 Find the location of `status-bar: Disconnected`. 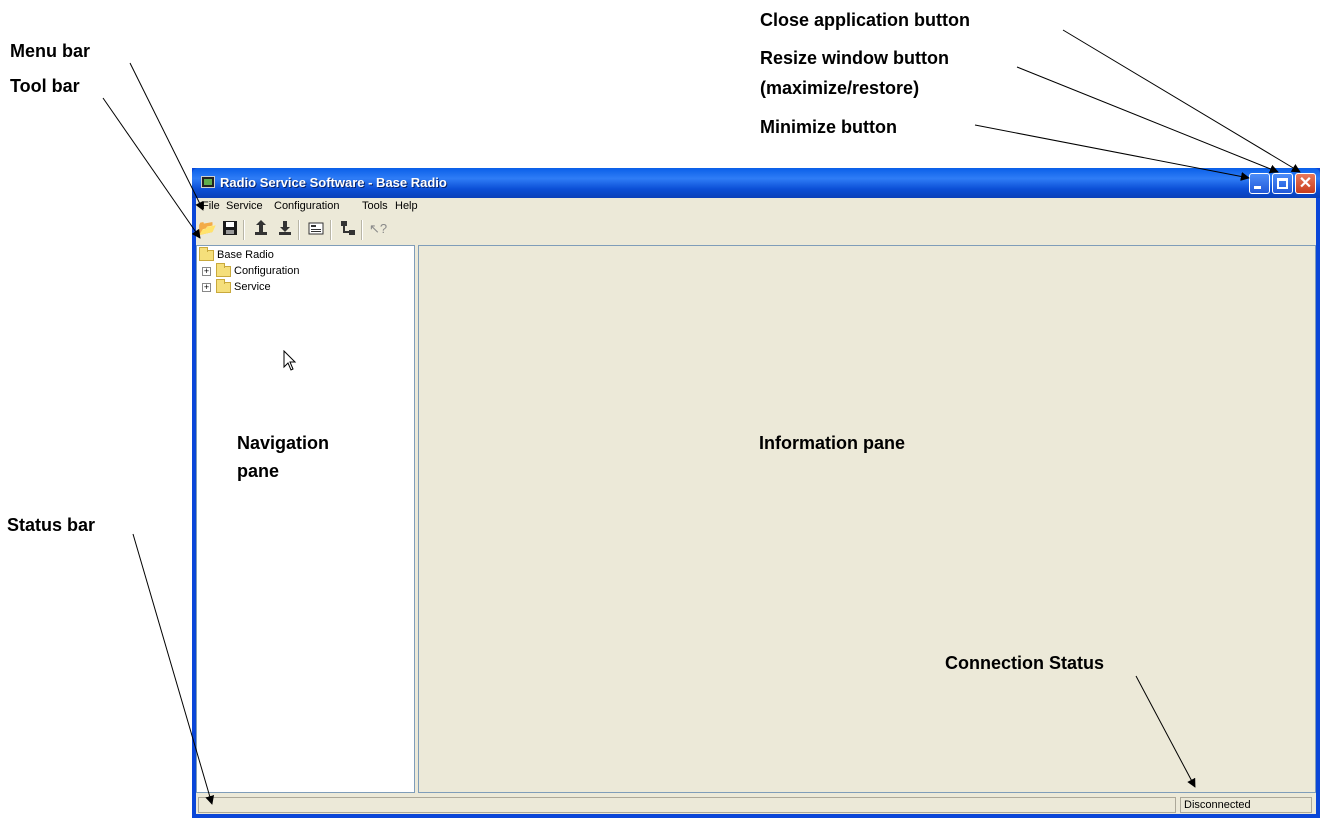

status-bar: Disconnected is located at coordinates (756, 805).